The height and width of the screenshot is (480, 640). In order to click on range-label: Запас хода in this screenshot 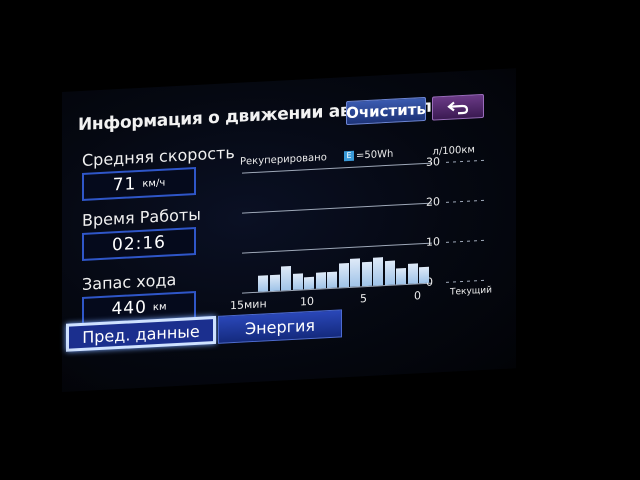, I will do `click(129, 282)`.